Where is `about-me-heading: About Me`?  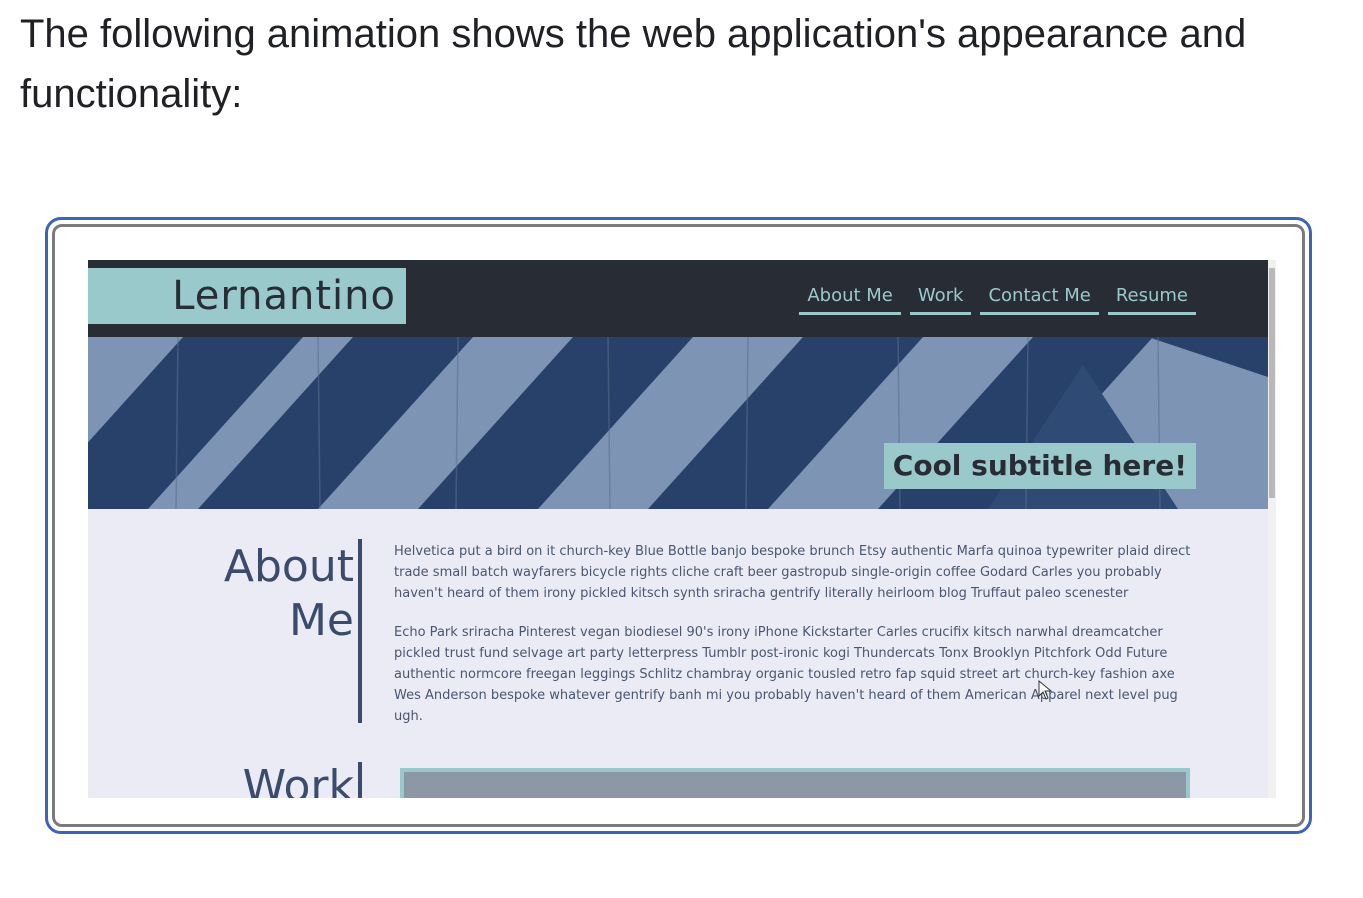 about-me-heading: About Me is located at coordinates (289, 594).